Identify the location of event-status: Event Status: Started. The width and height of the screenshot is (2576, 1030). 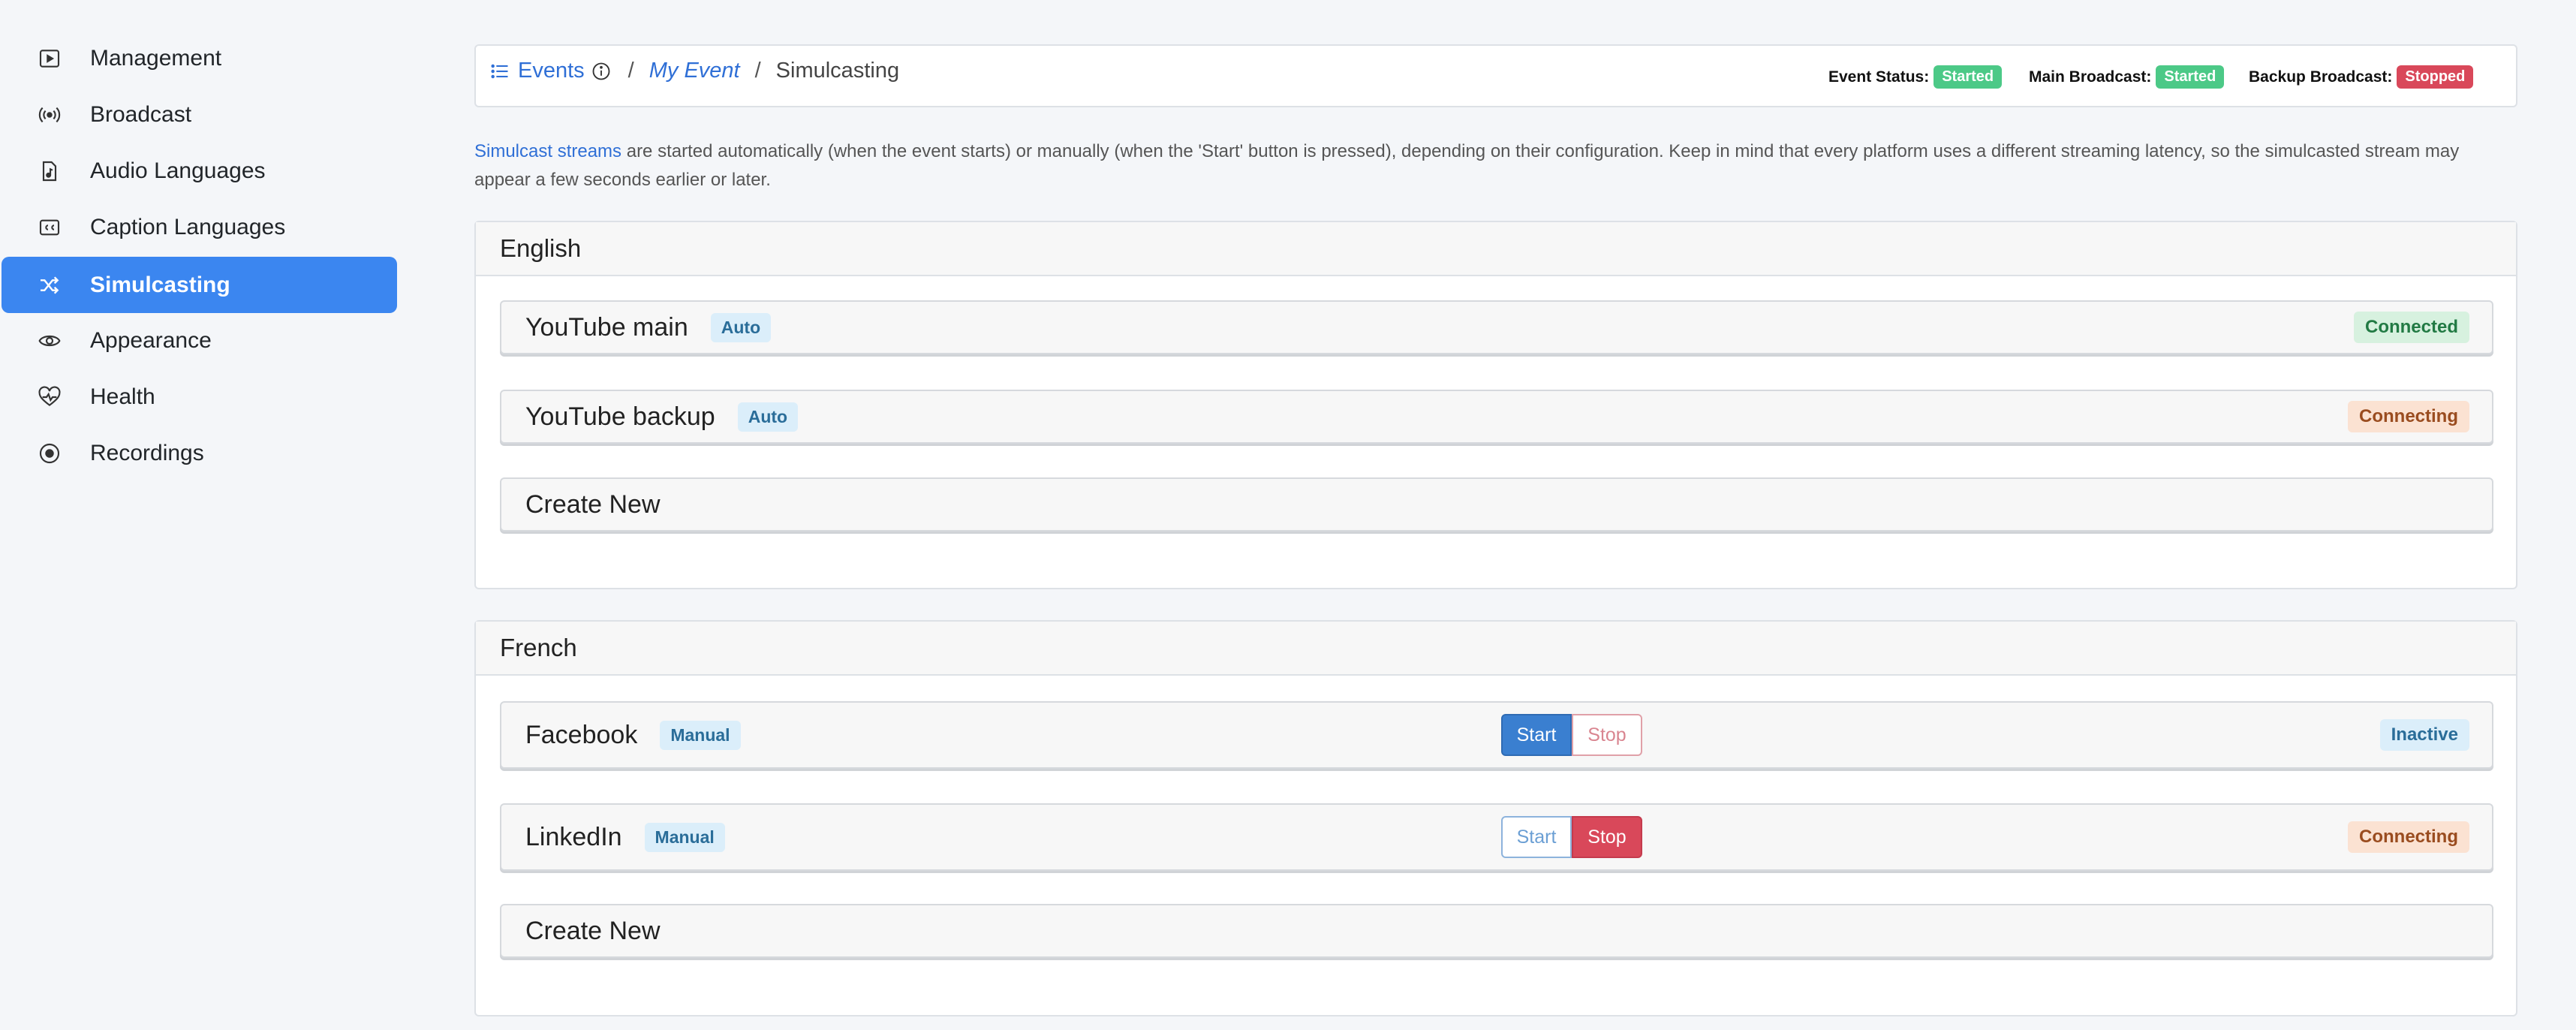
(1915, 77).